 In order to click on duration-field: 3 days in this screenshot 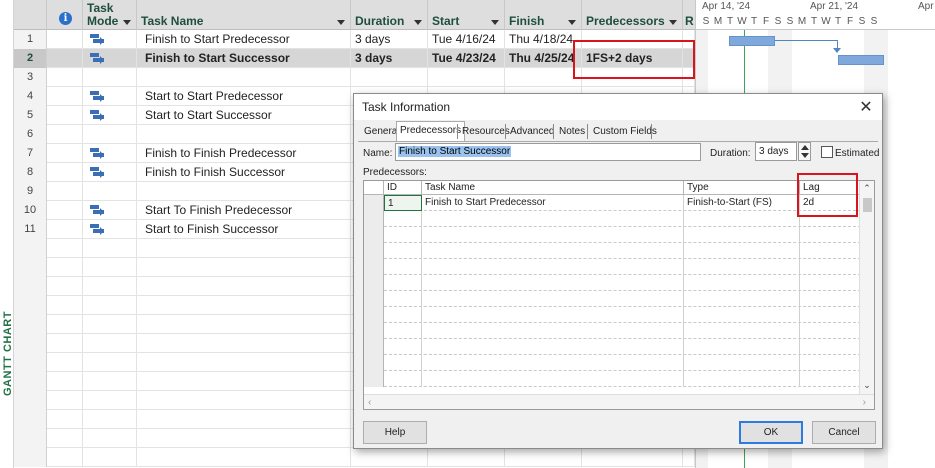, I will do `click(776, 151)`.